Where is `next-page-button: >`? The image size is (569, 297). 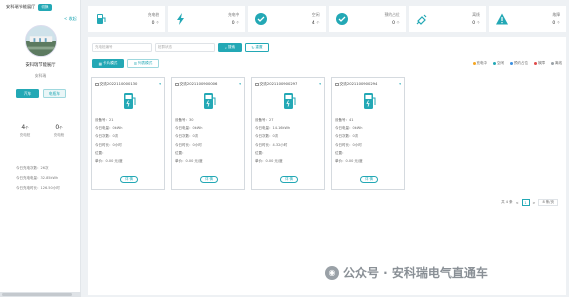
next-page-button: > is located at coordinates (534, 203).